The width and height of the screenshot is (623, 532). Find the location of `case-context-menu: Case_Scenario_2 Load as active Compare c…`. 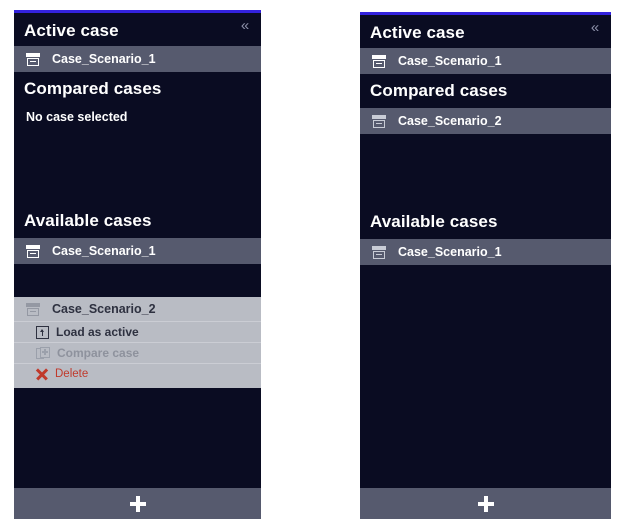

case-context-menu: Case_Scenario_2 Load as active Compare c… is located at coordinates (137, 342).